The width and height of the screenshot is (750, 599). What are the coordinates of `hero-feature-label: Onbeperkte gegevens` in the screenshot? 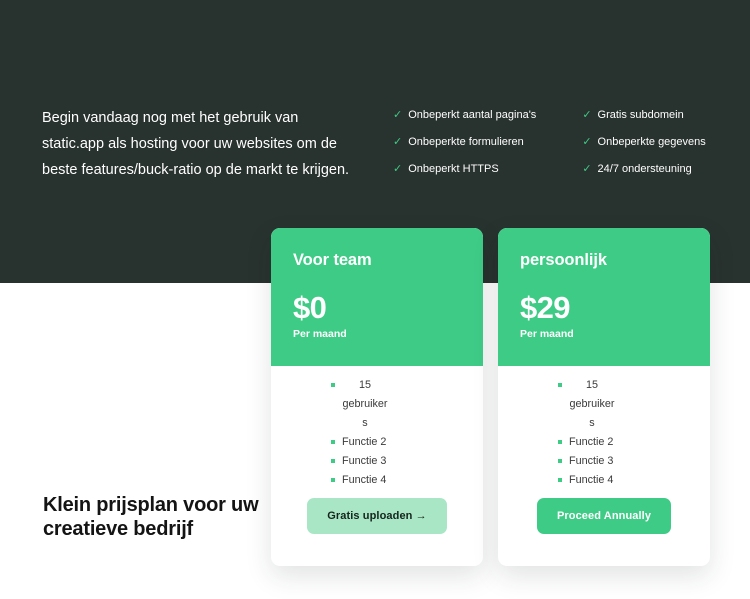 It's located at (651, 142).